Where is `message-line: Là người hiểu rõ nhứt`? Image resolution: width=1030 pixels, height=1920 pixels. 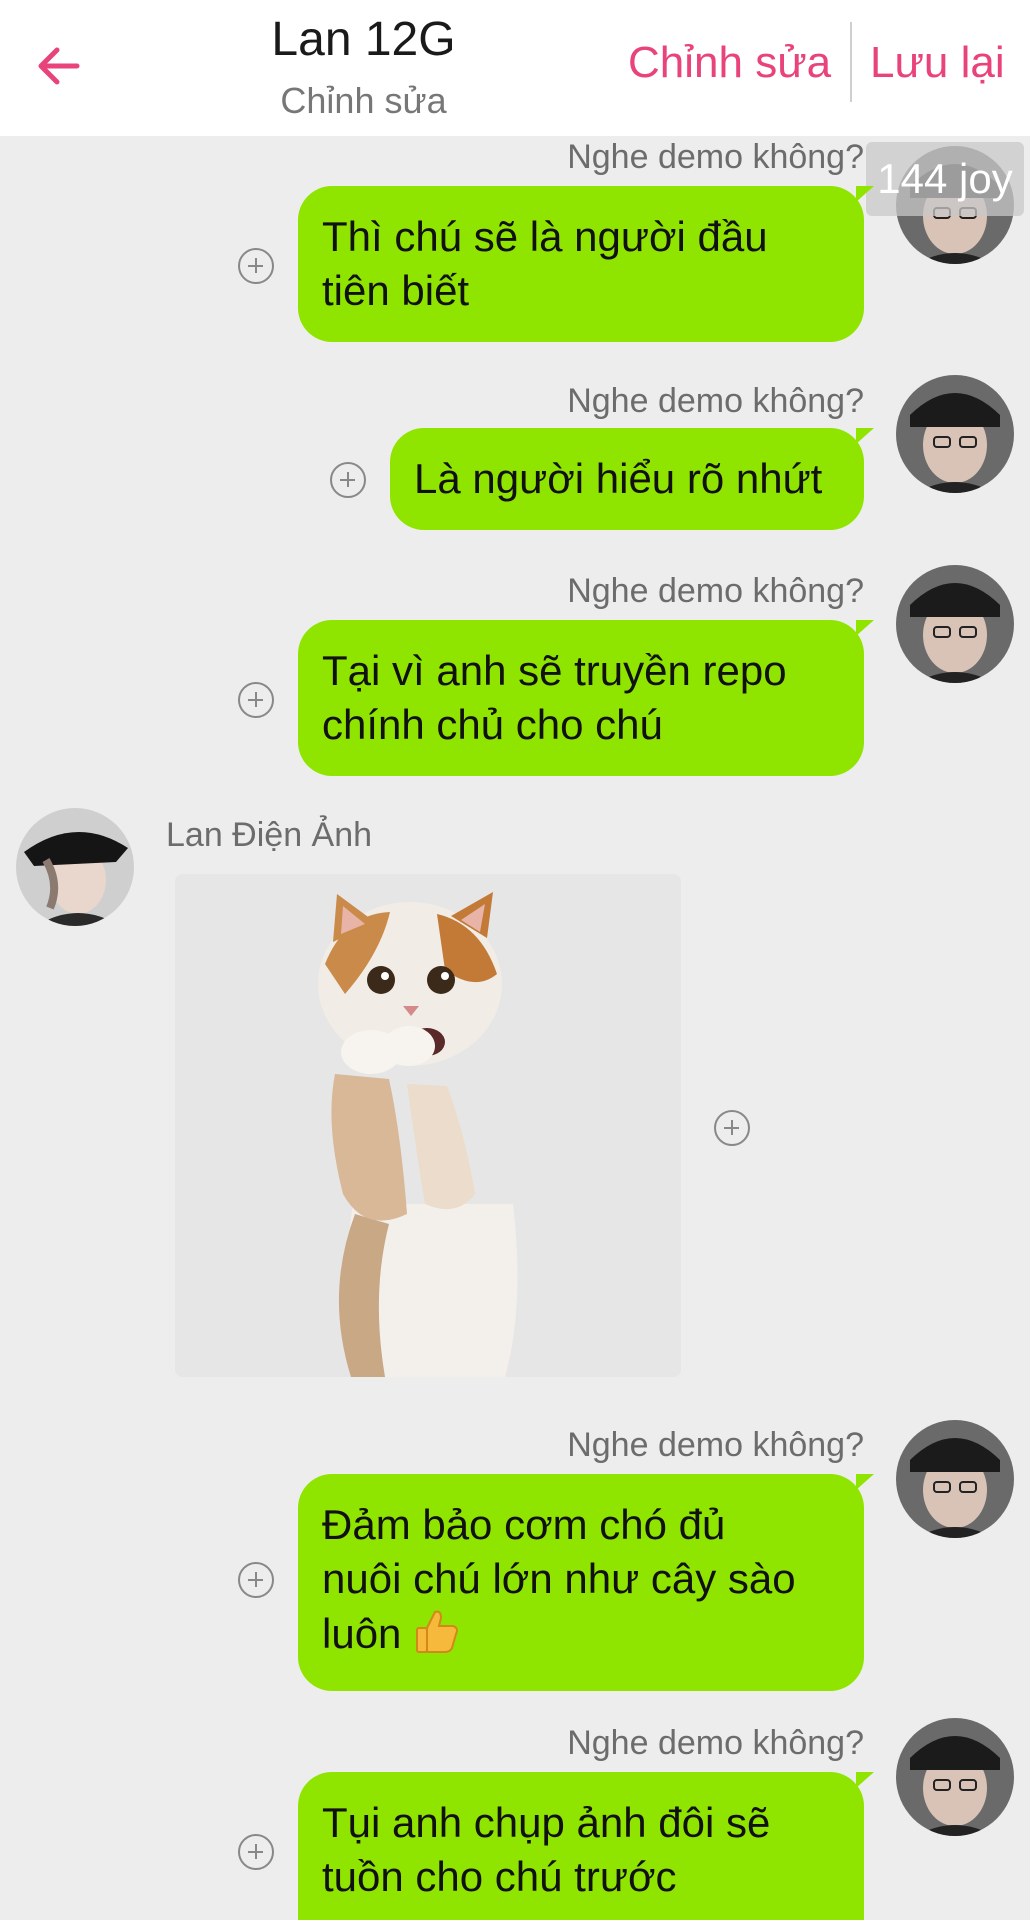
message-line: Là người hiểu rõ nhứt is located at coordinates (618, 478).